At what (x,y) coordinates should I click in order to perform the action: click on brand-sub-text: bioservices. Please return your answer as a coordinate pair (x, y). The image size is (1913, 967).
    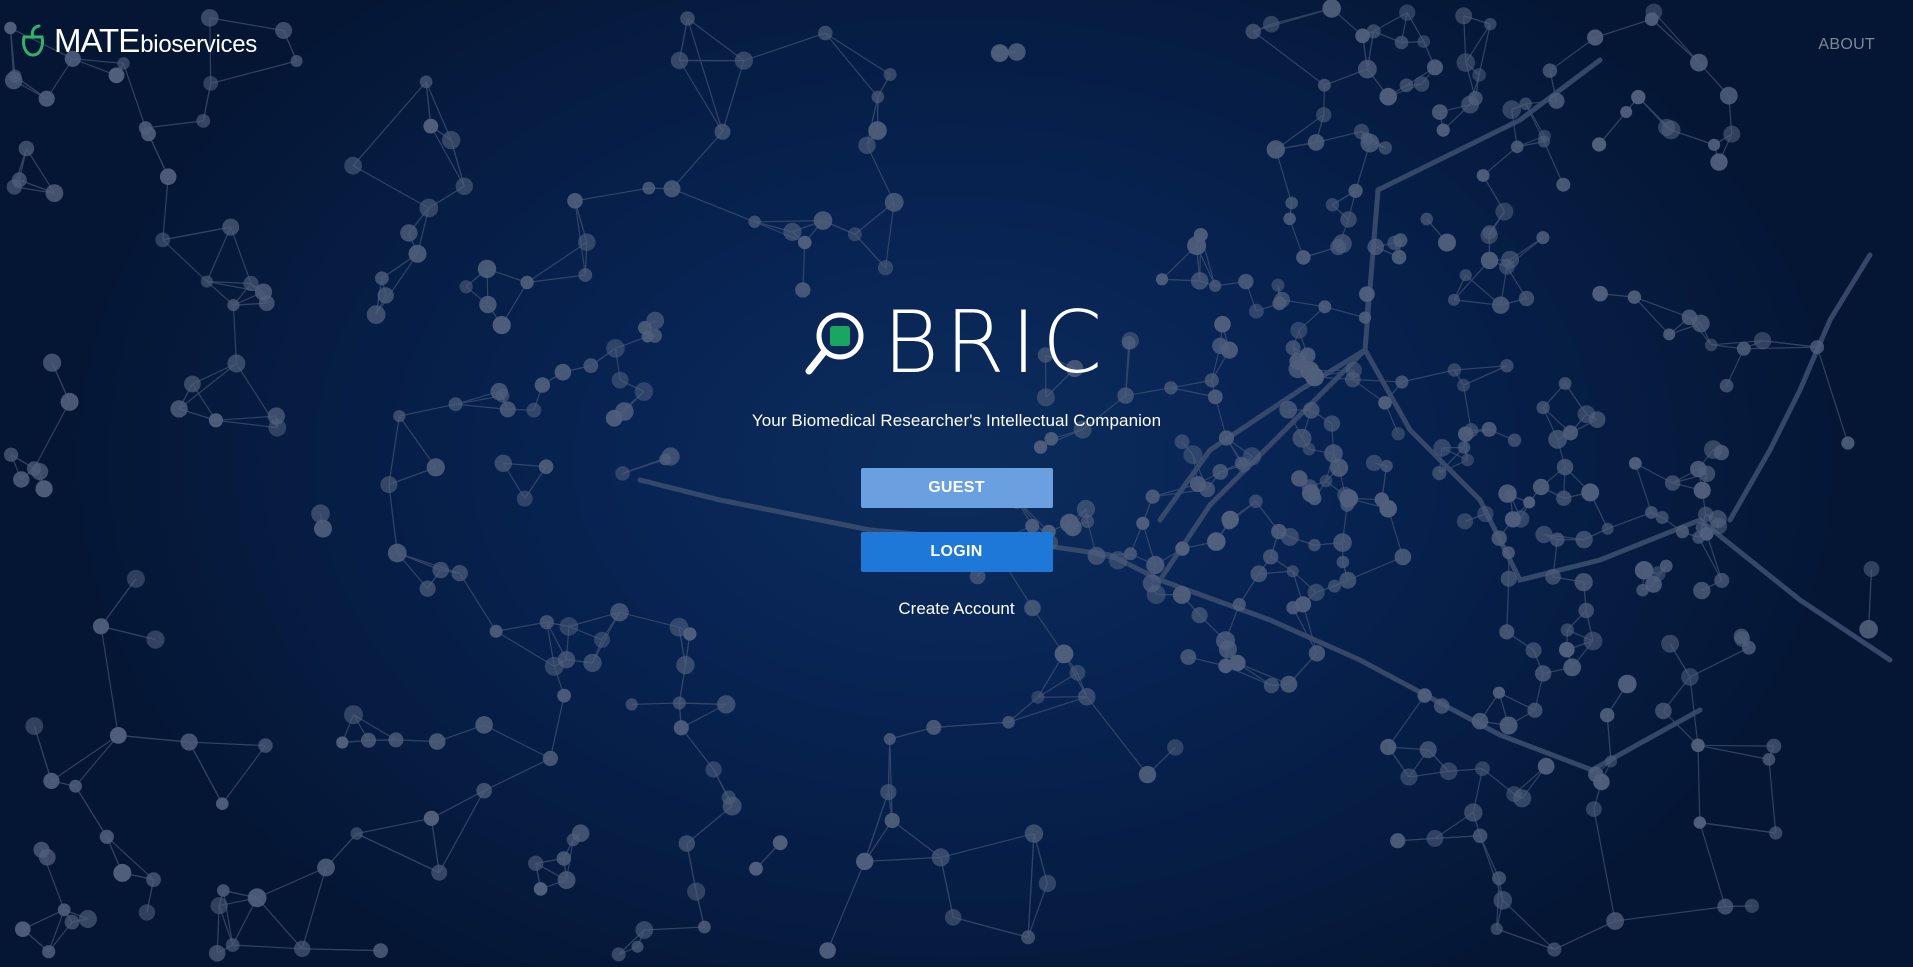
    Looking at the image, I should click on (198, 44).